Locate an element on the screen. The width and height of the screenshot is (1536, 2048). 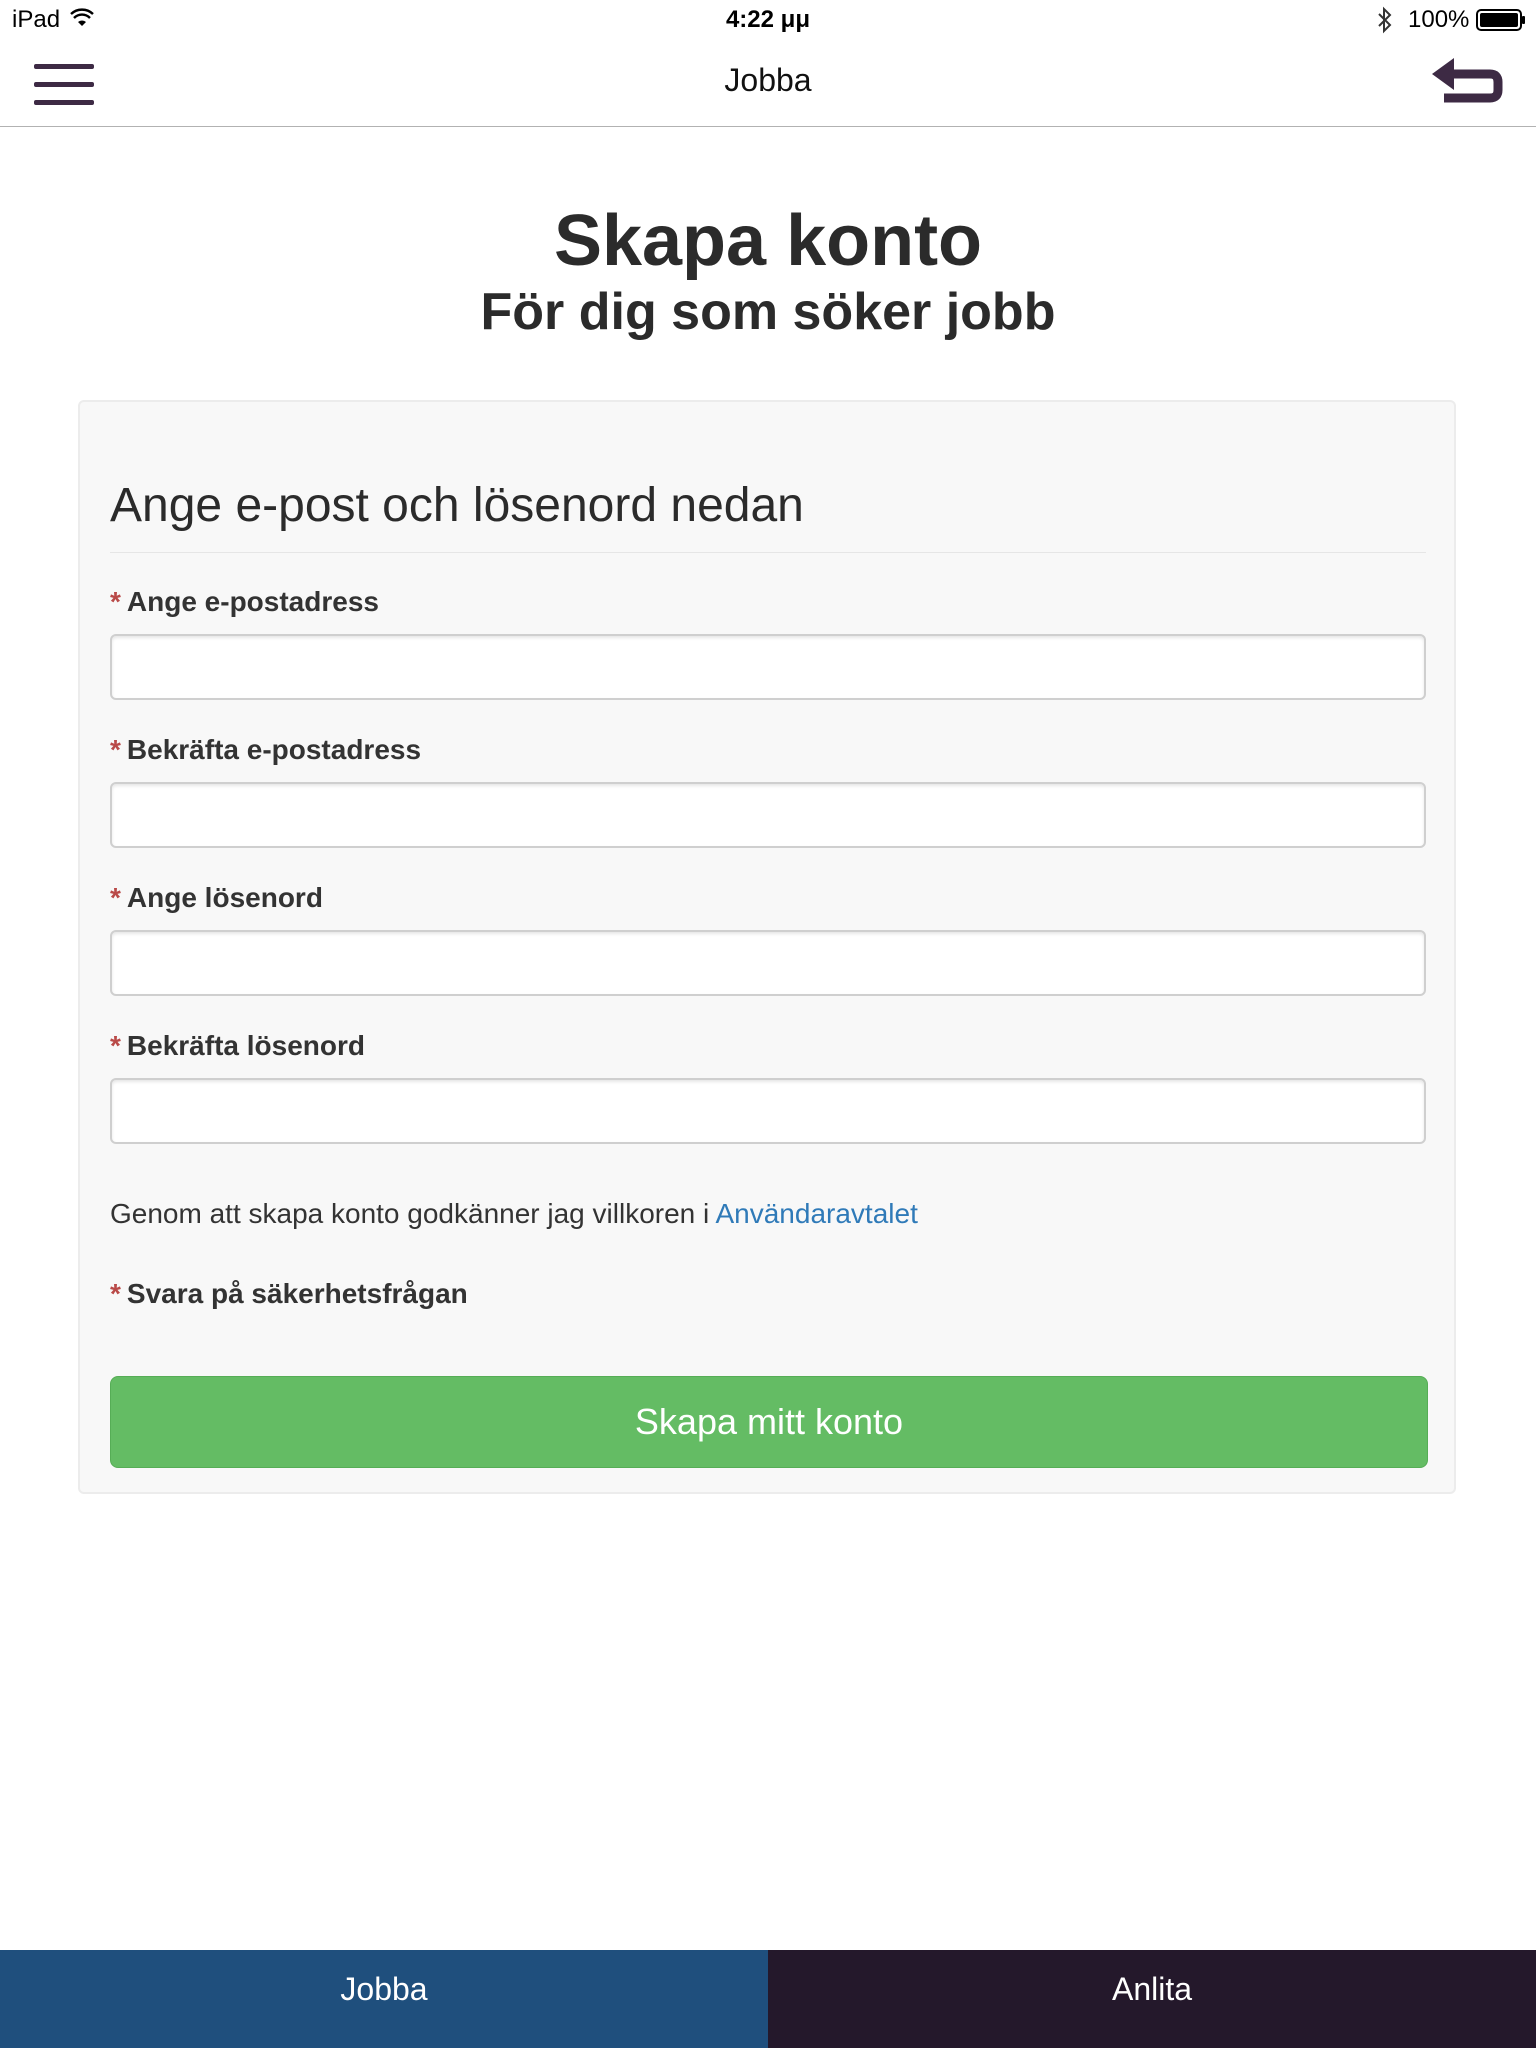
password-label: * Ange lösenord is located at coordinates (216, 897).